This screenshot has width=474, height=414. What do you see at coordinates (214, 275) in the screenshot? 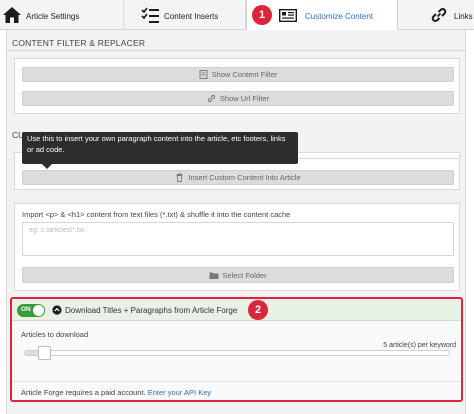
I see `folder-icon` at bounding box center [214, 275].